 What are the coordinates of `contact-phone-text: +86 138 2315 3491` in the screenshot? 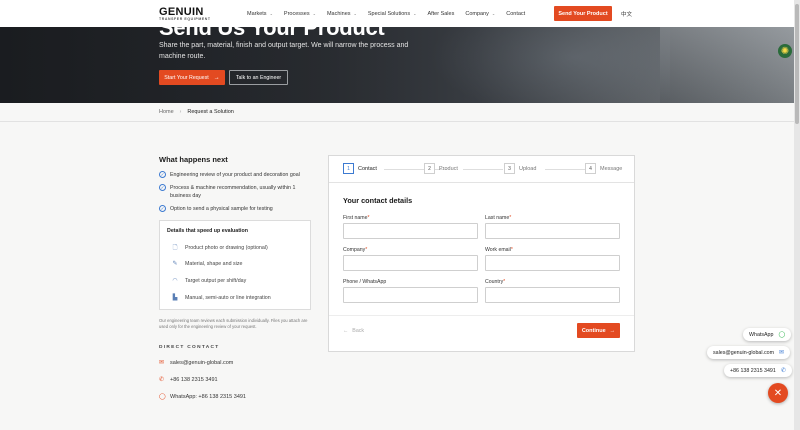 It's located at (194, 379).